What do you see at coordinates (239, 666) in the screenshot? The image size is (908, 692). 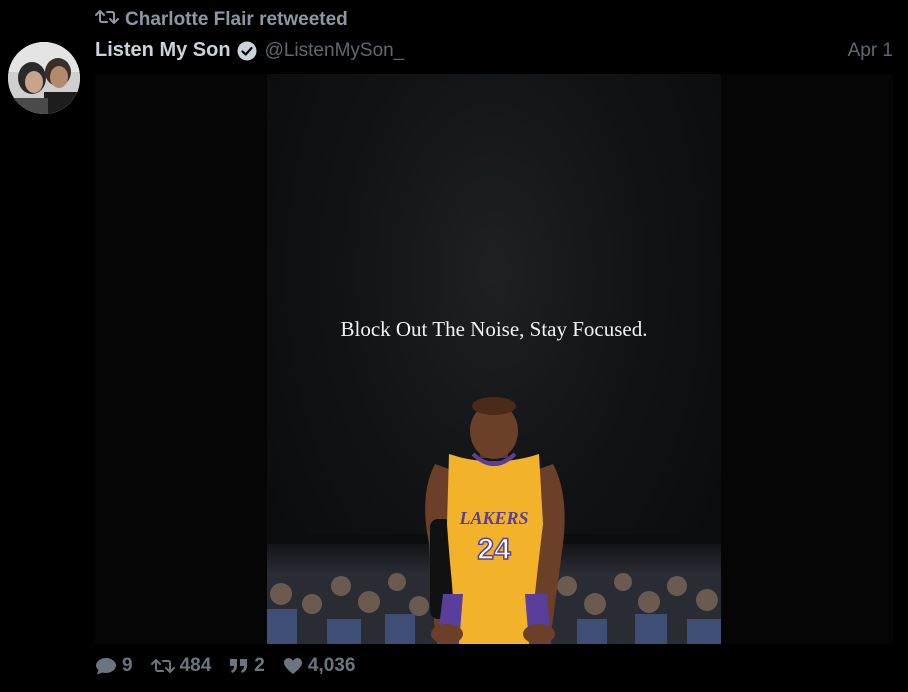 I see `quote-icon` at bounding box center [239, 666].